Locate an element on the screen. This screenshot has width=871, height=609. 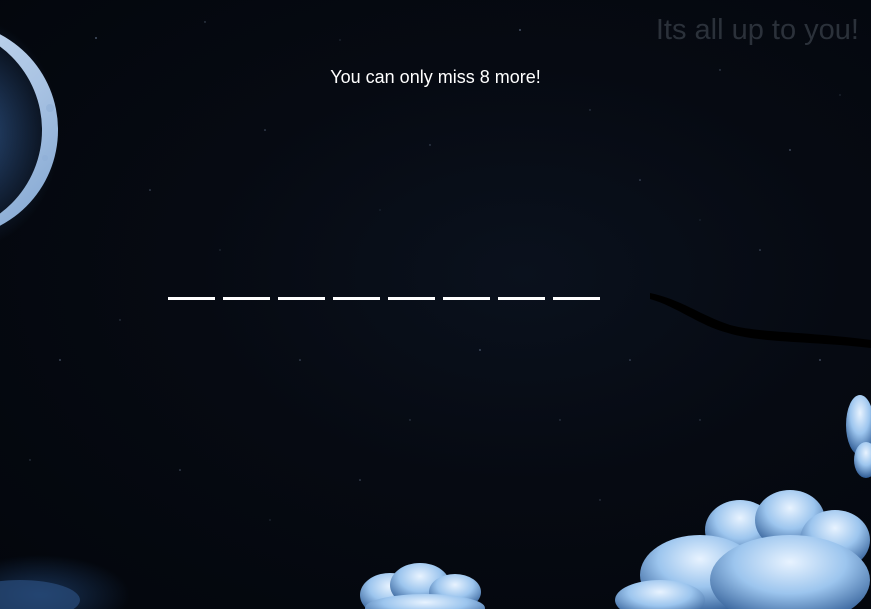
tagline-text: Its all up to you! is located at coordinates (757, 30).